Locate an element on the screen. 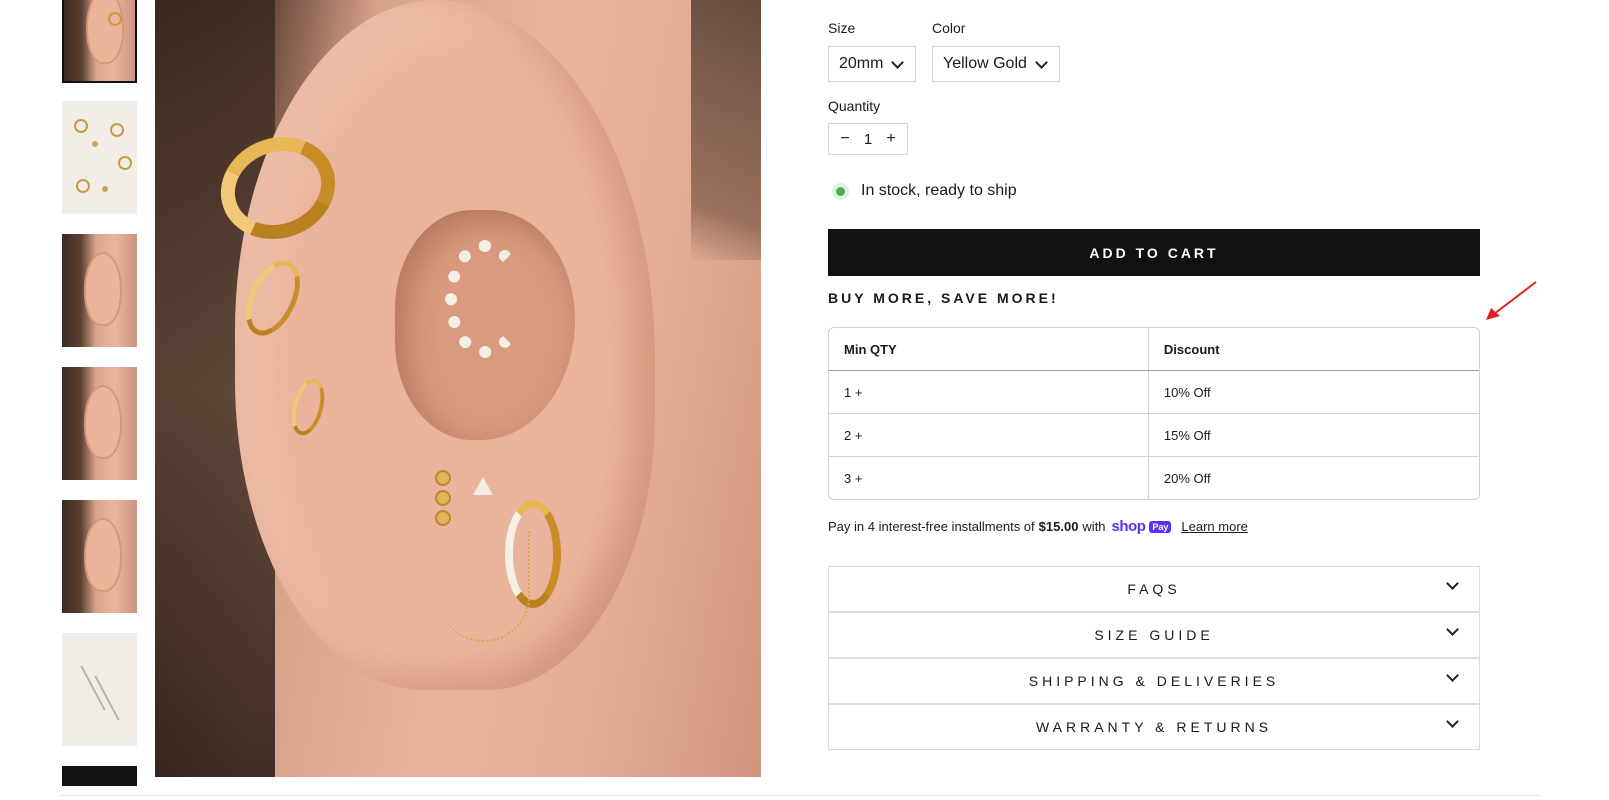 The image size is (1609, 800). quantity-plus-button: + is located at coordinates (891, 139).